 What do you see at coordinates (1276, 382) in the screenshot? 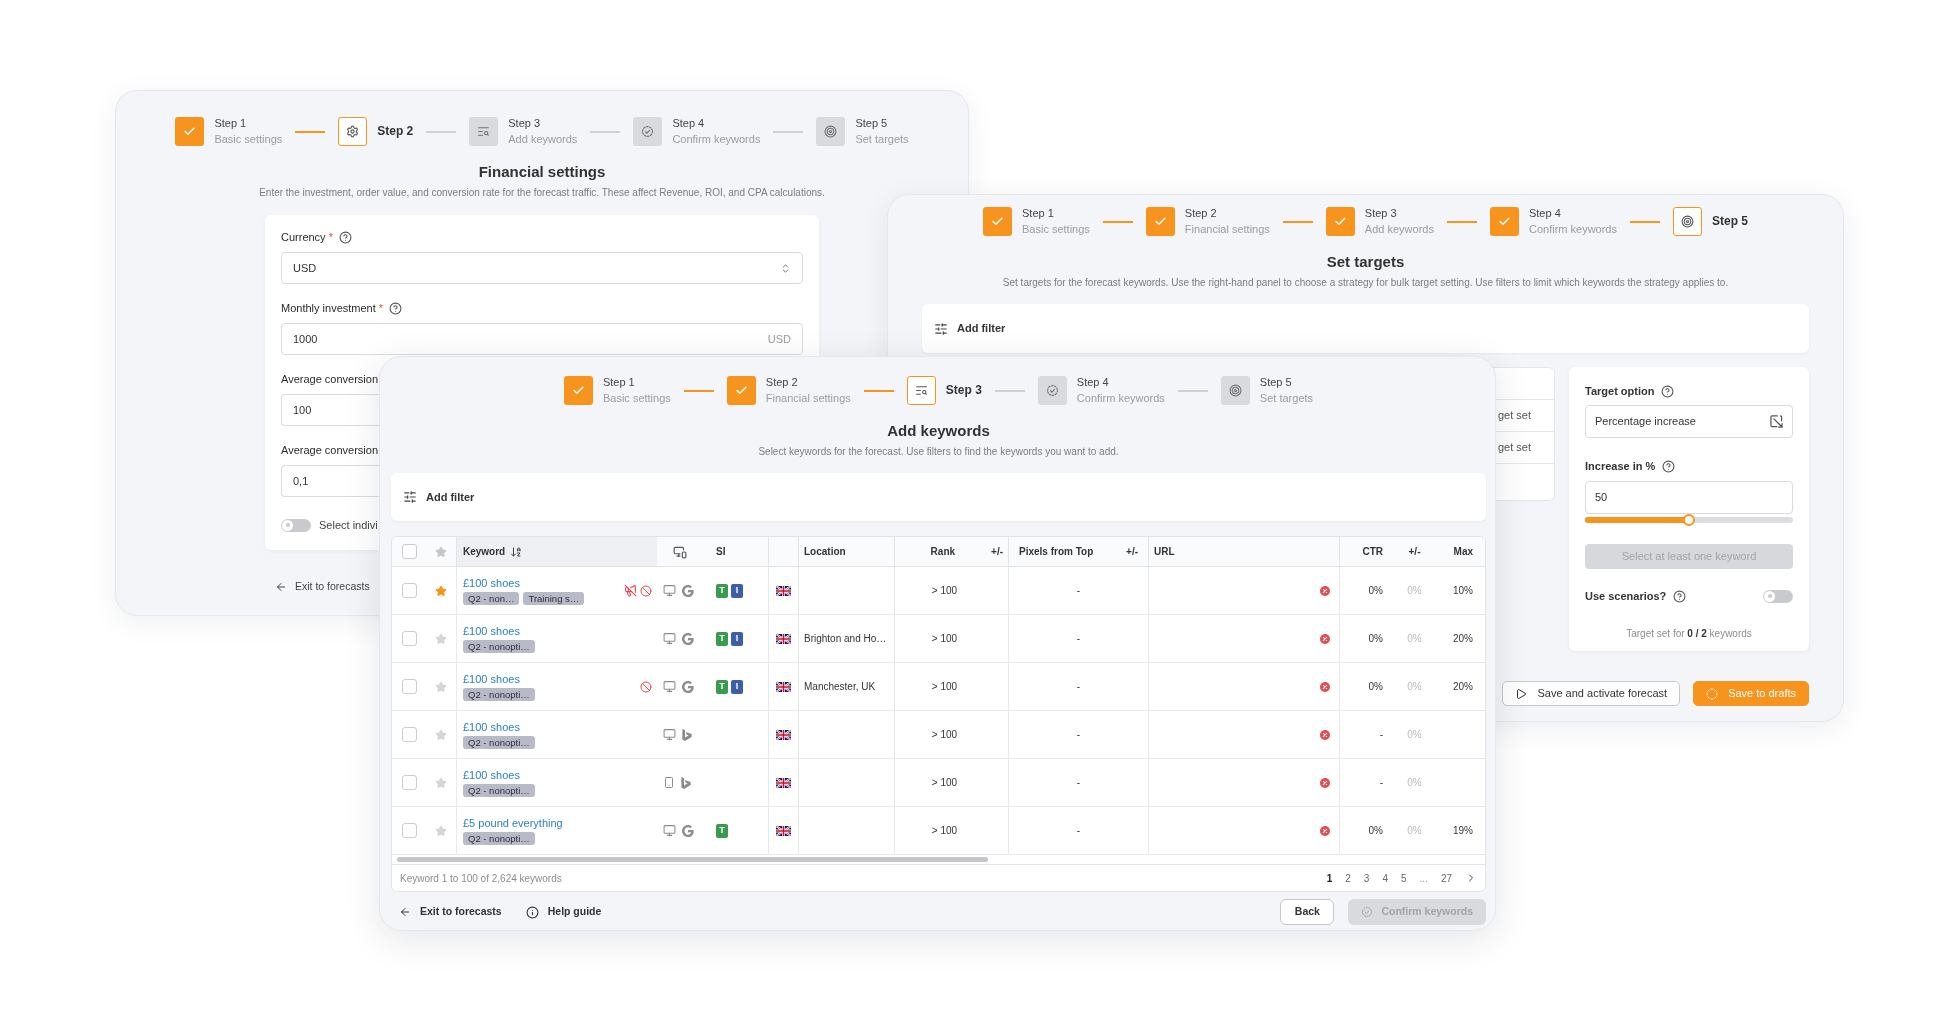
I see `step-label: Step 5` at bounding box center [1276, 382].